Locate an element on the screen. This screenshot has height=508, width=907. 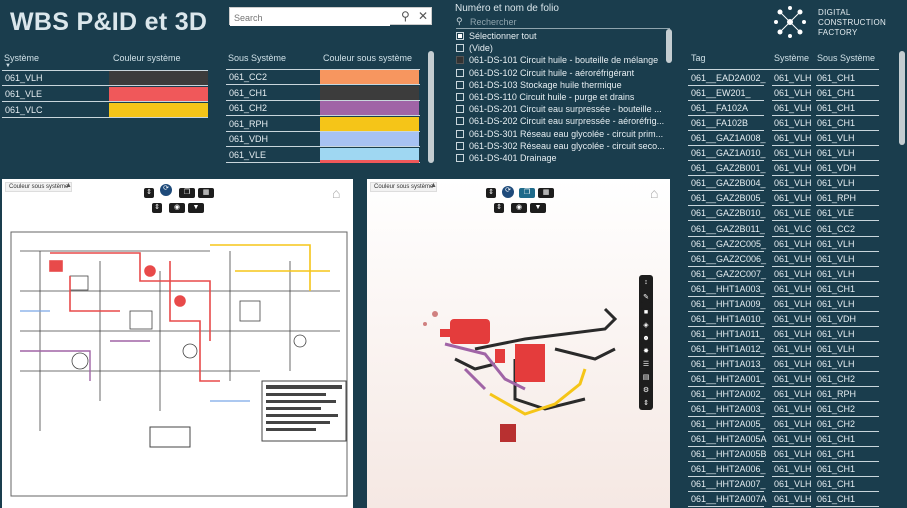
tree-icon: ☰ is located at coordinates (646, 365).